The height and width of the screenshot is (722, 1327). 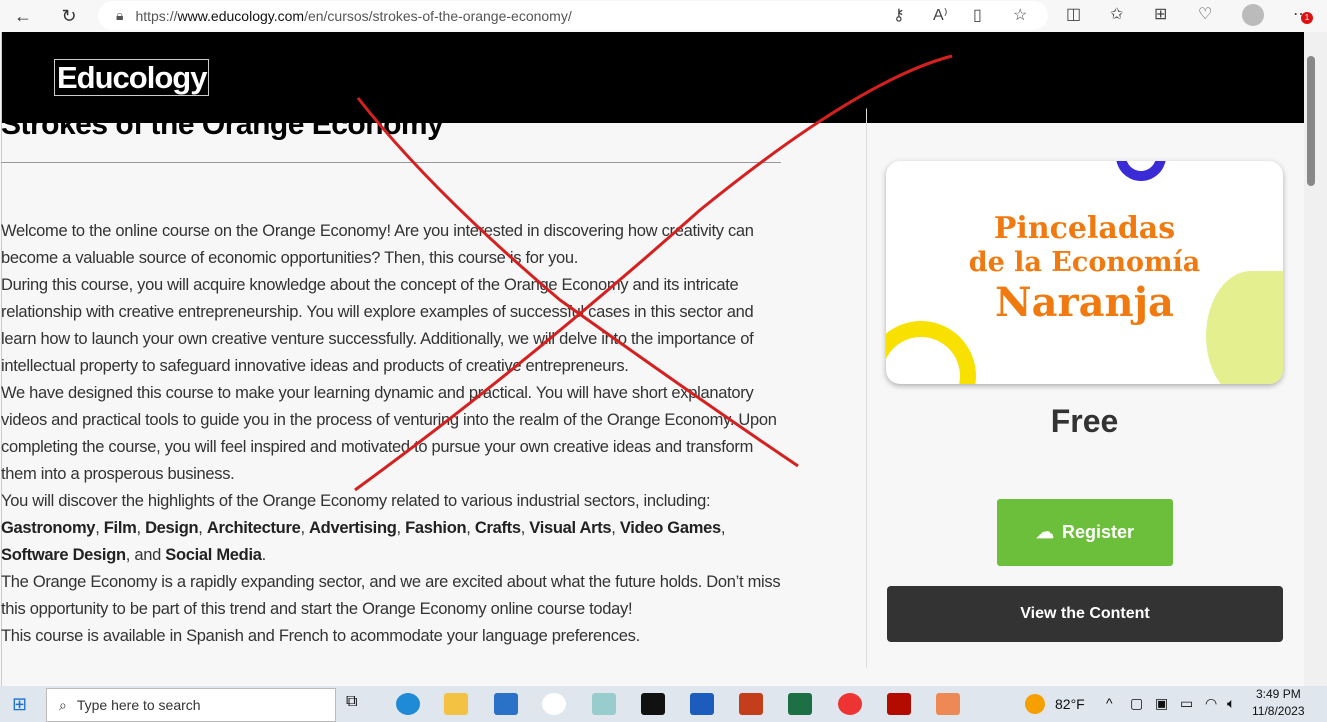 What do you see at coordinates (570, 528) in the screenshot?
I see `sector-name: Visual Arts` at bounding box center [570, 528].